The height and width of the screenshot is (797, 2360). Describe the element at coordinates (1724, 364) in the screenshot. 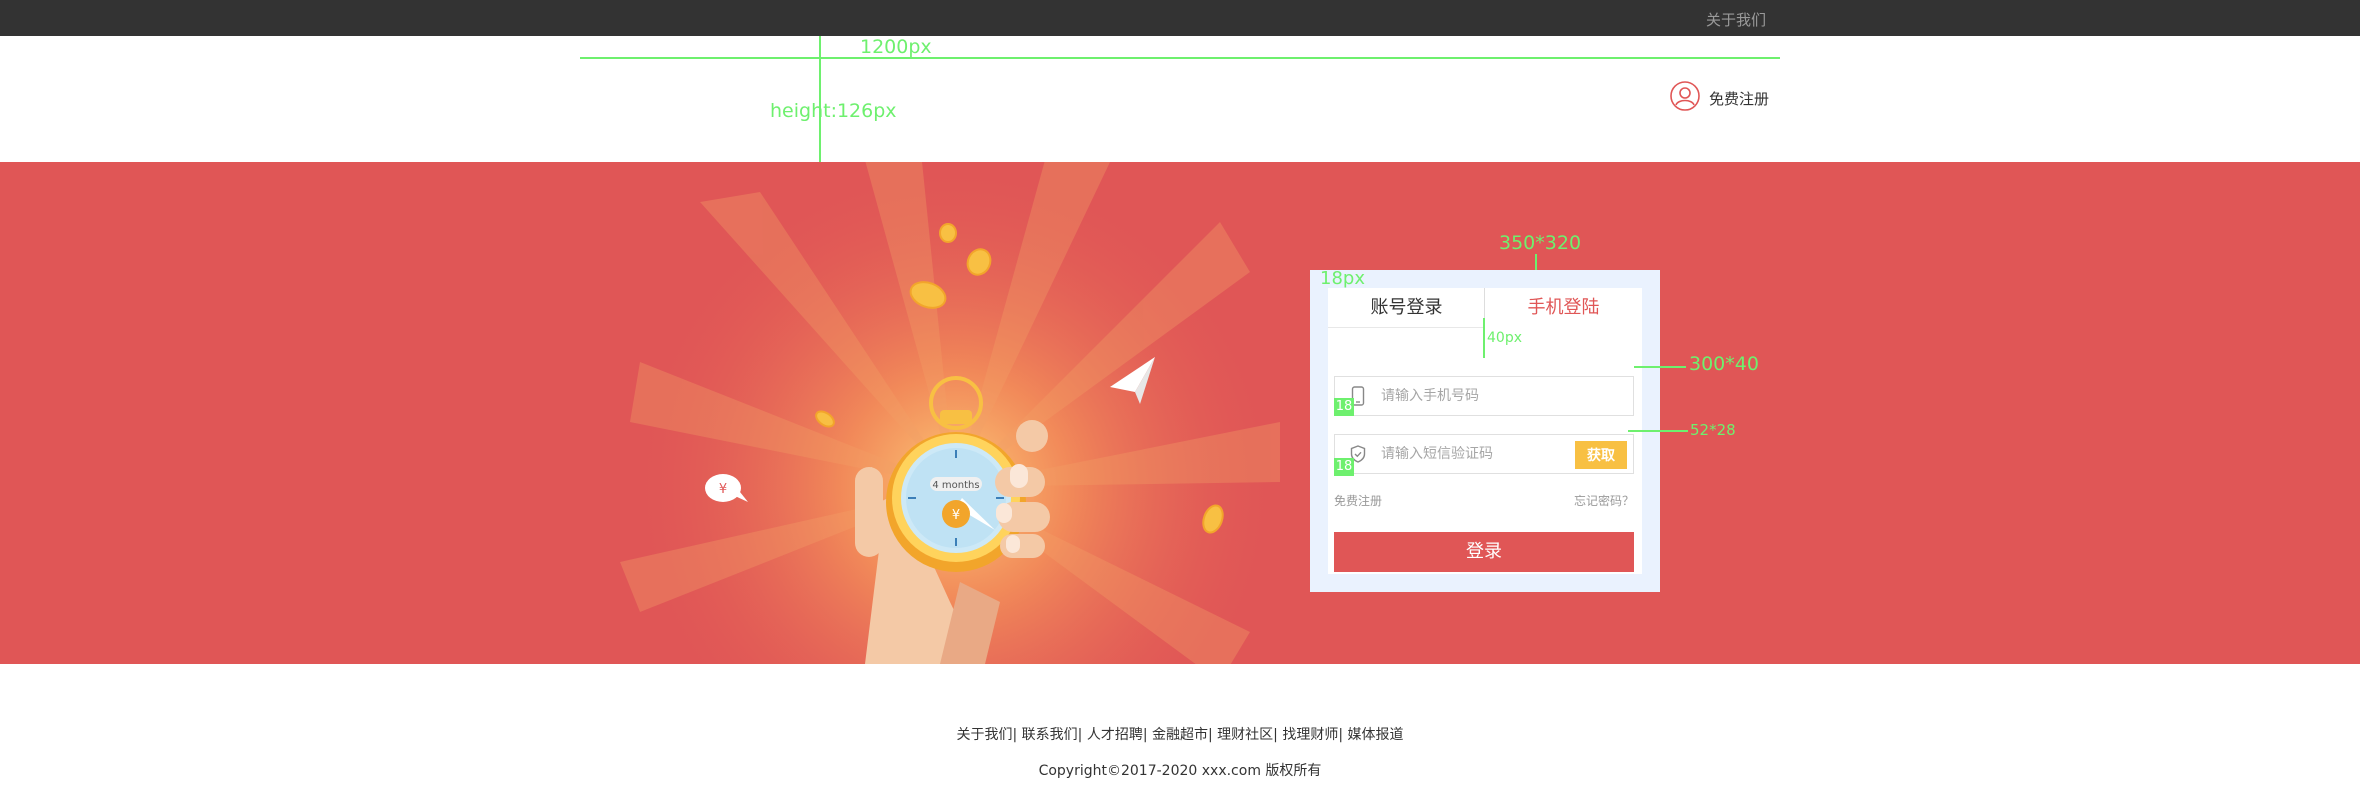

I see `input-size-annotation: 300*40` at that location.